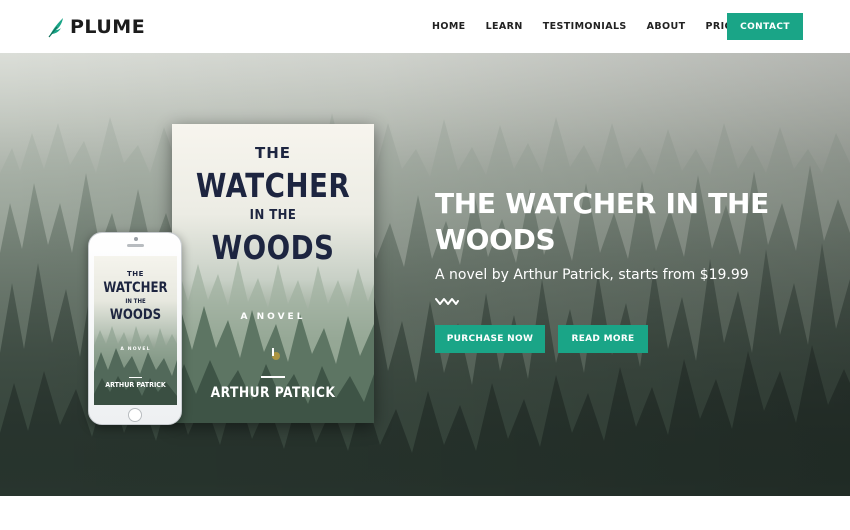 The image size is (850, 530). I want to click on phone-cover-author: ARTHUR PATRICK, so click(135, 385).